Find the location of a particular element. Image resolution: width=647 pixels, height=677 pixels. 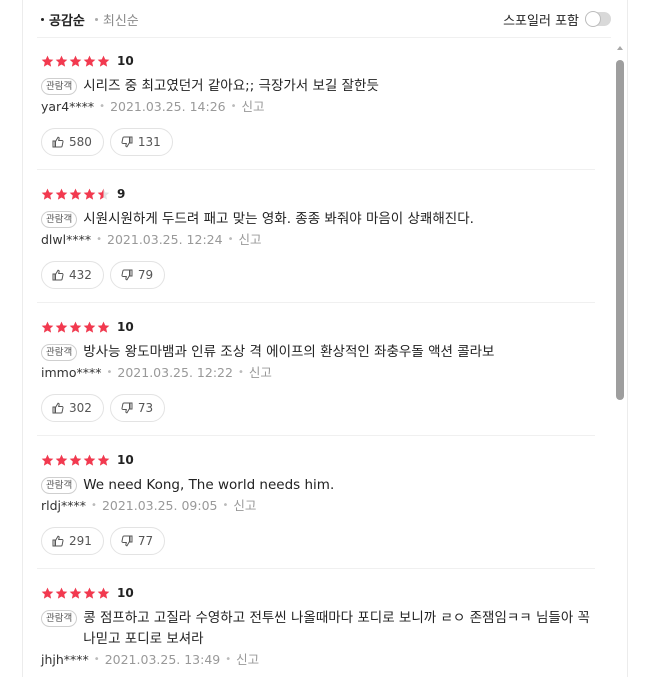

review-meta: rldj**** • 2021.03.25. 09:05 • 신고 is located at coordinates (320, 505).